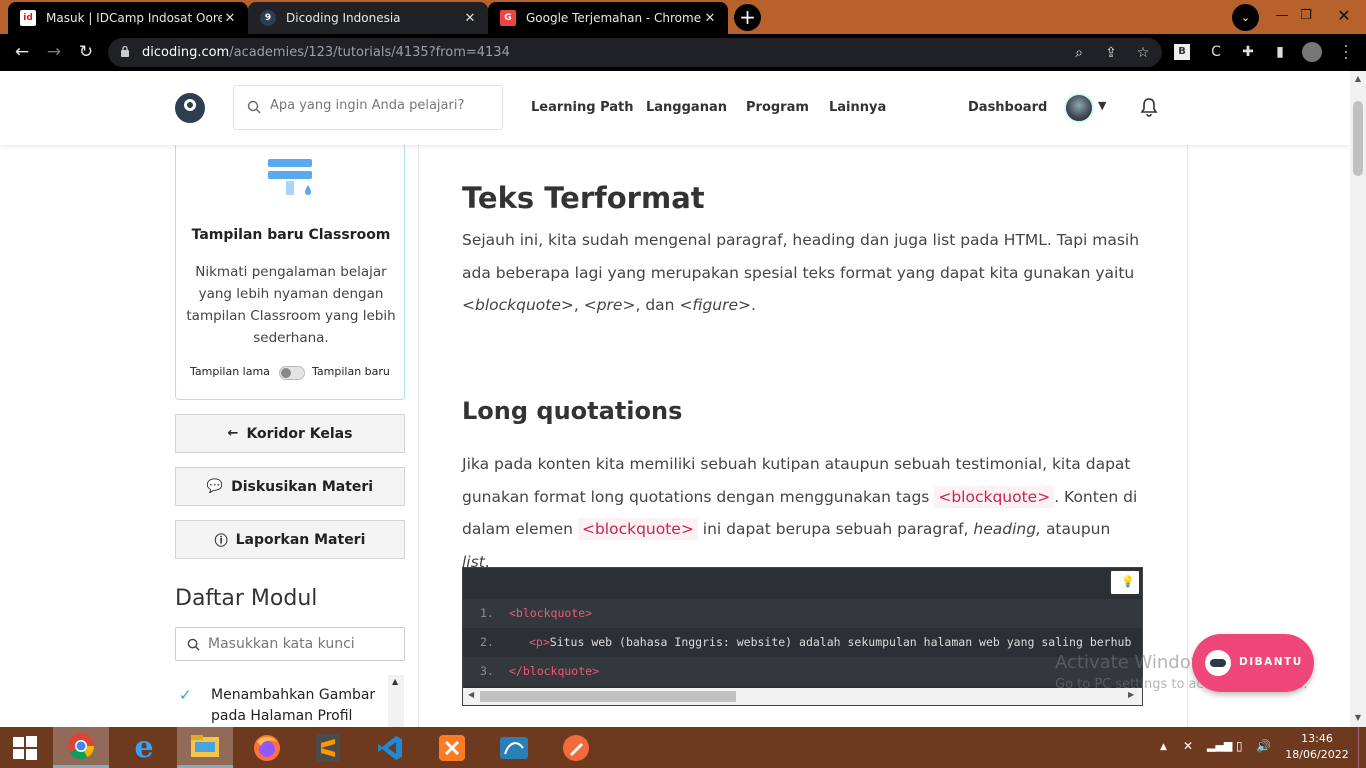 This screenshot has width=1366, height=768. Describe the element at coordinates (1102, 105) in the screenshot. I see `chevron-down-icon: ▼` at that location.